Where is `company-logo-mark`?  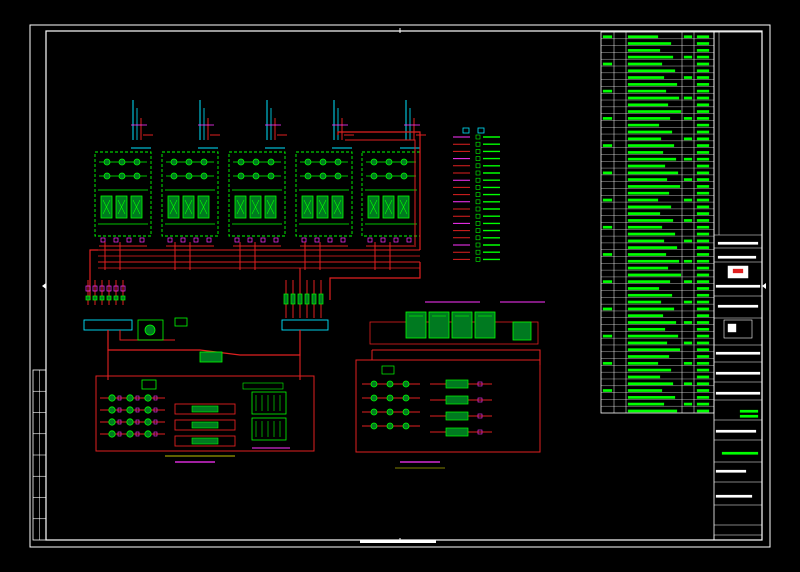
company-logo-mark is located at coordinates (738, 271).